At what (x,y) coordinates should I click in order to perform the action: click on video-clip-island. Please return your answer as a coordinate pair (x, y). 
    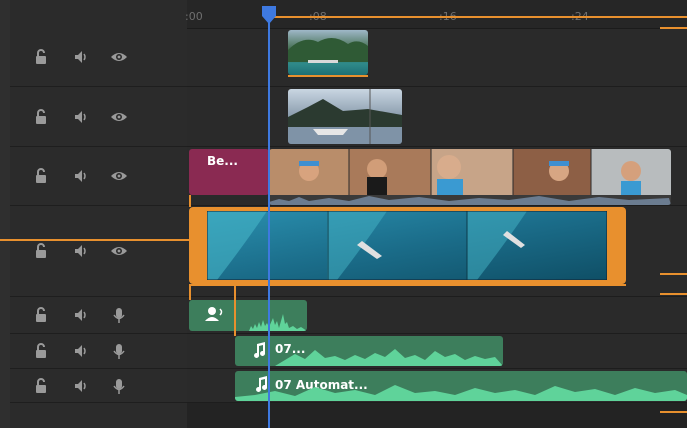
    Looking at the image, I should click on (328, 52).